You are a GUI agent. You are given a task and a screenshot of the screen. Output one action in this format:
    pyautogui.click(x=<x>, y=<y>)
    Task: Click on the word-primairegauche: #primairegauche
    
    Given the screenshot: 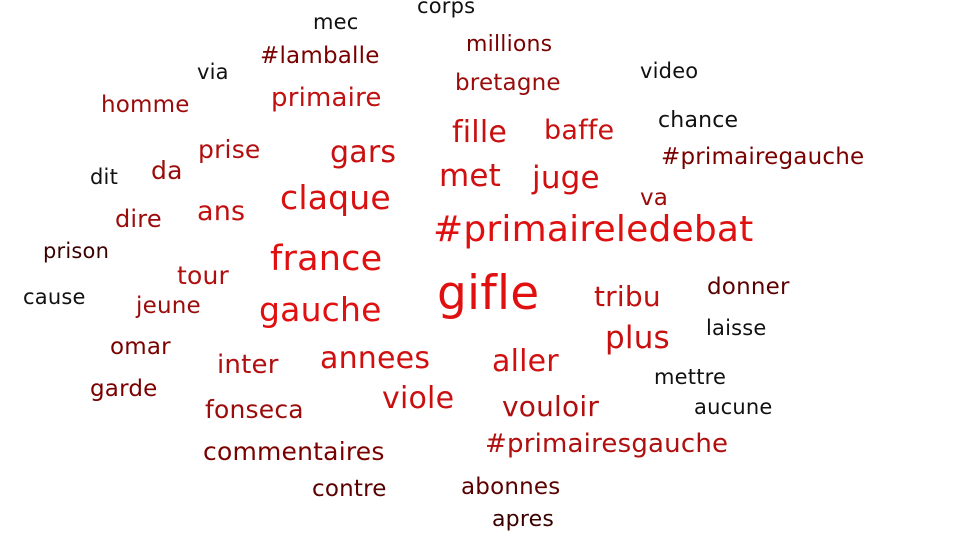 What is the action you would take?
    pyautogui.click(x=763, y=157)
    